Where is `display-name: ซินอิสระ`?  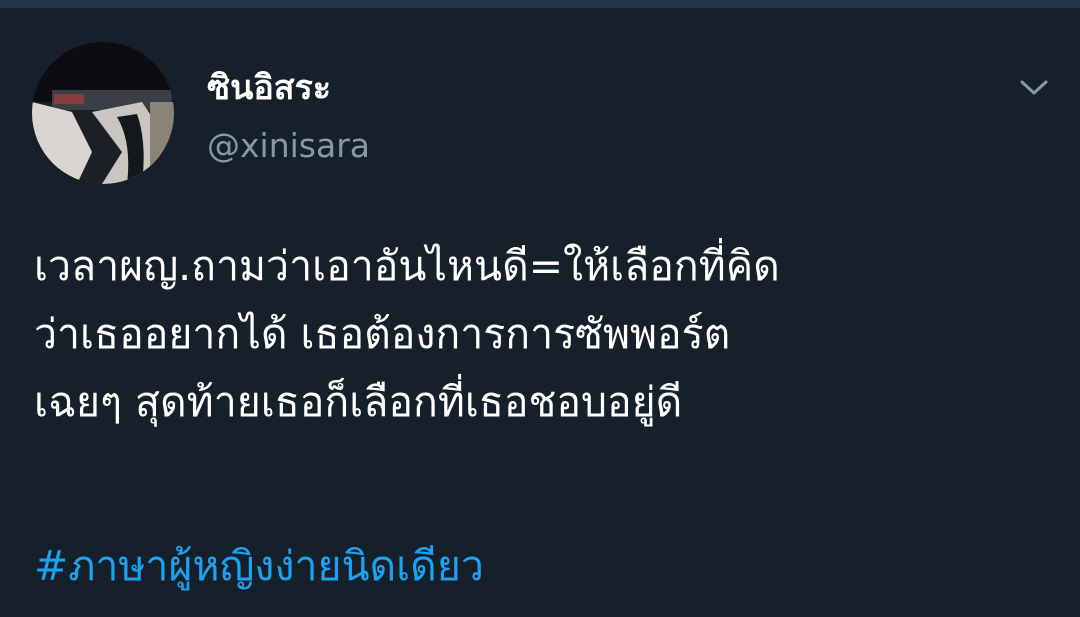 display-name: ซินอิสระ is located at coordinates (269, 88).